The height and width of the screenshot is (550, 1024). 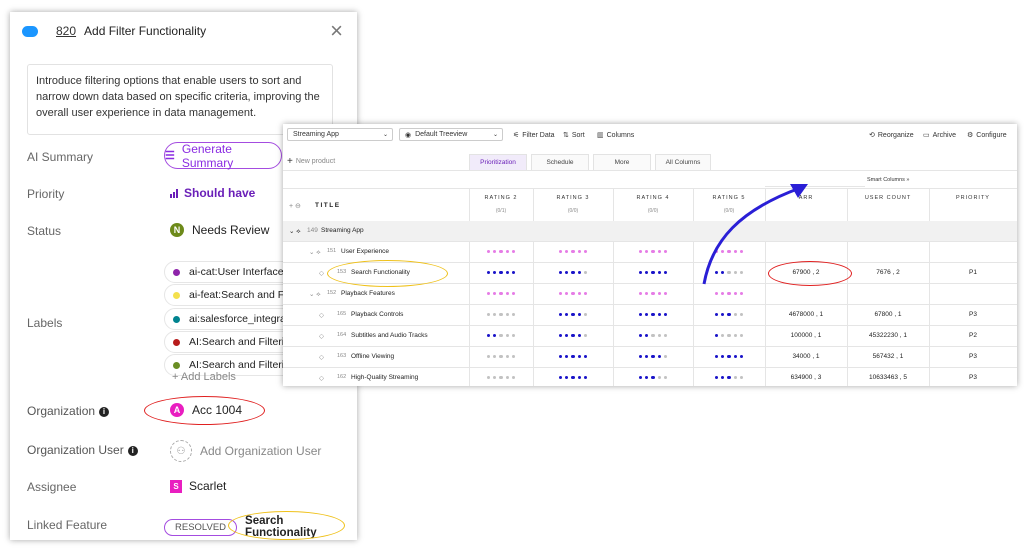 I want to click on priority-value: Should have, so click(x=212, y=193).